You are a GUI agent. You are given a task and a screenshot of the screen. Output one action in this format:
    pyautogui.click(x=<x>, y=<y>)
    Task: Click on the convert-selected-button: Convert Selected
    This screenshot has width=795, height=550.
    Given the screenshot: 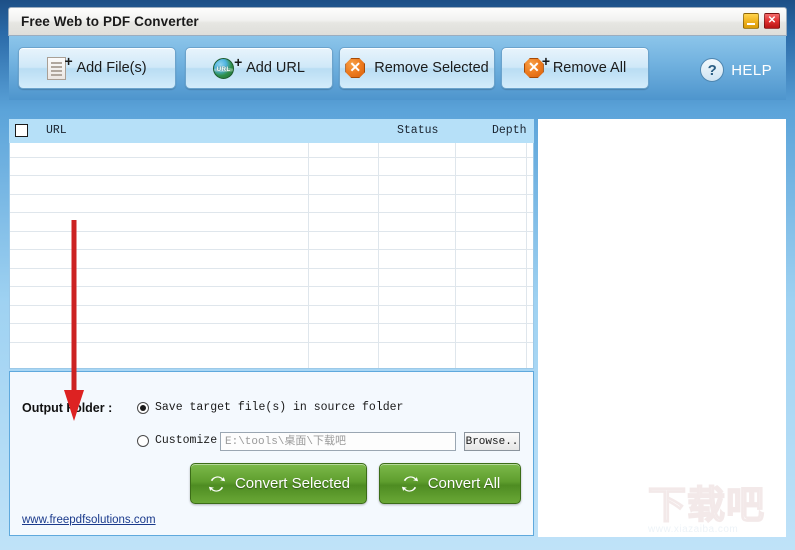 What is the action you would take?
    pyautogui.click(x=278, y=483)
    